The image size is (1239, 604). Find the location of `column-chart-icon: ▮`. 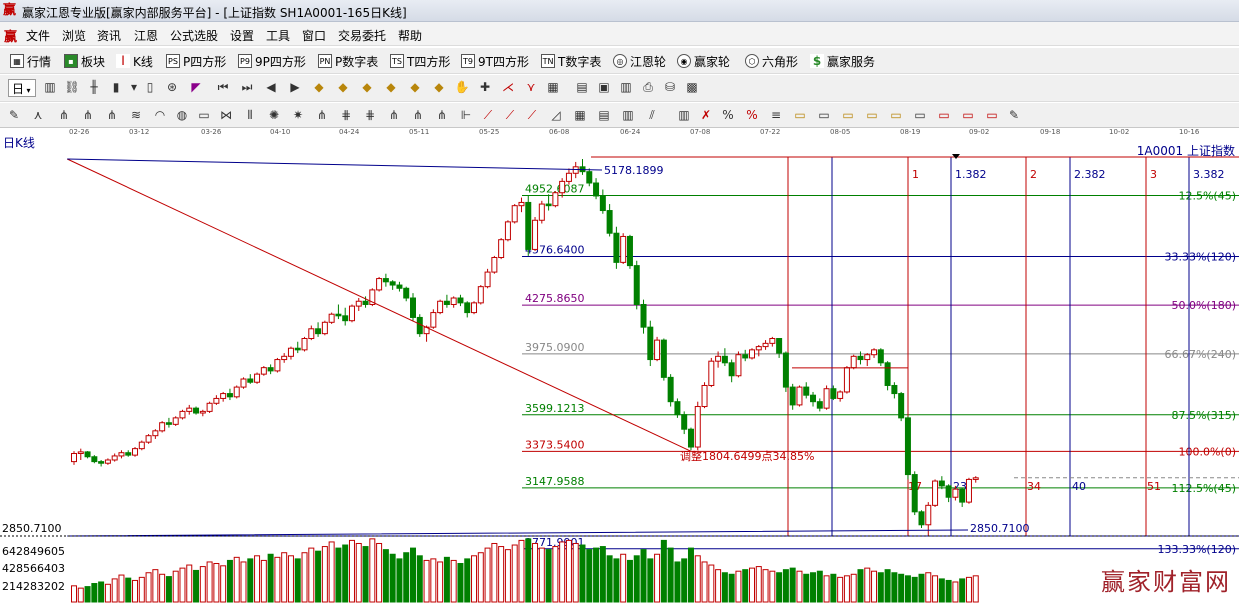

column-chart-icon: ▮ is located at coordinates (116, 87).